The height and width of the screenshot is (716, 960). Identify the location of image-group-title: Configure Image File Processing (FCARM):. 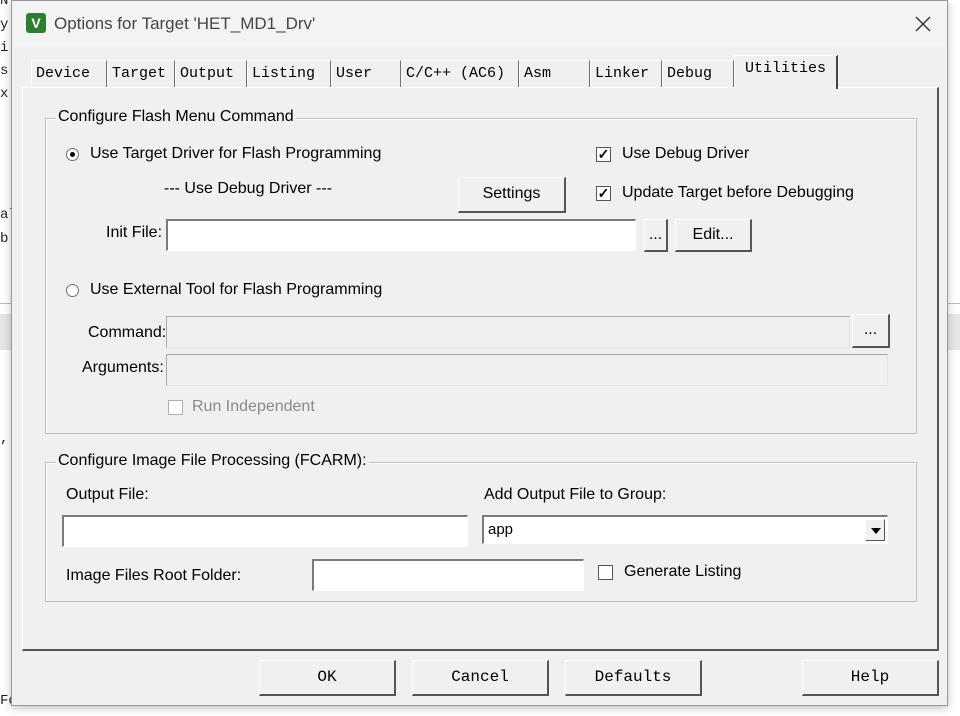
(212, 461).